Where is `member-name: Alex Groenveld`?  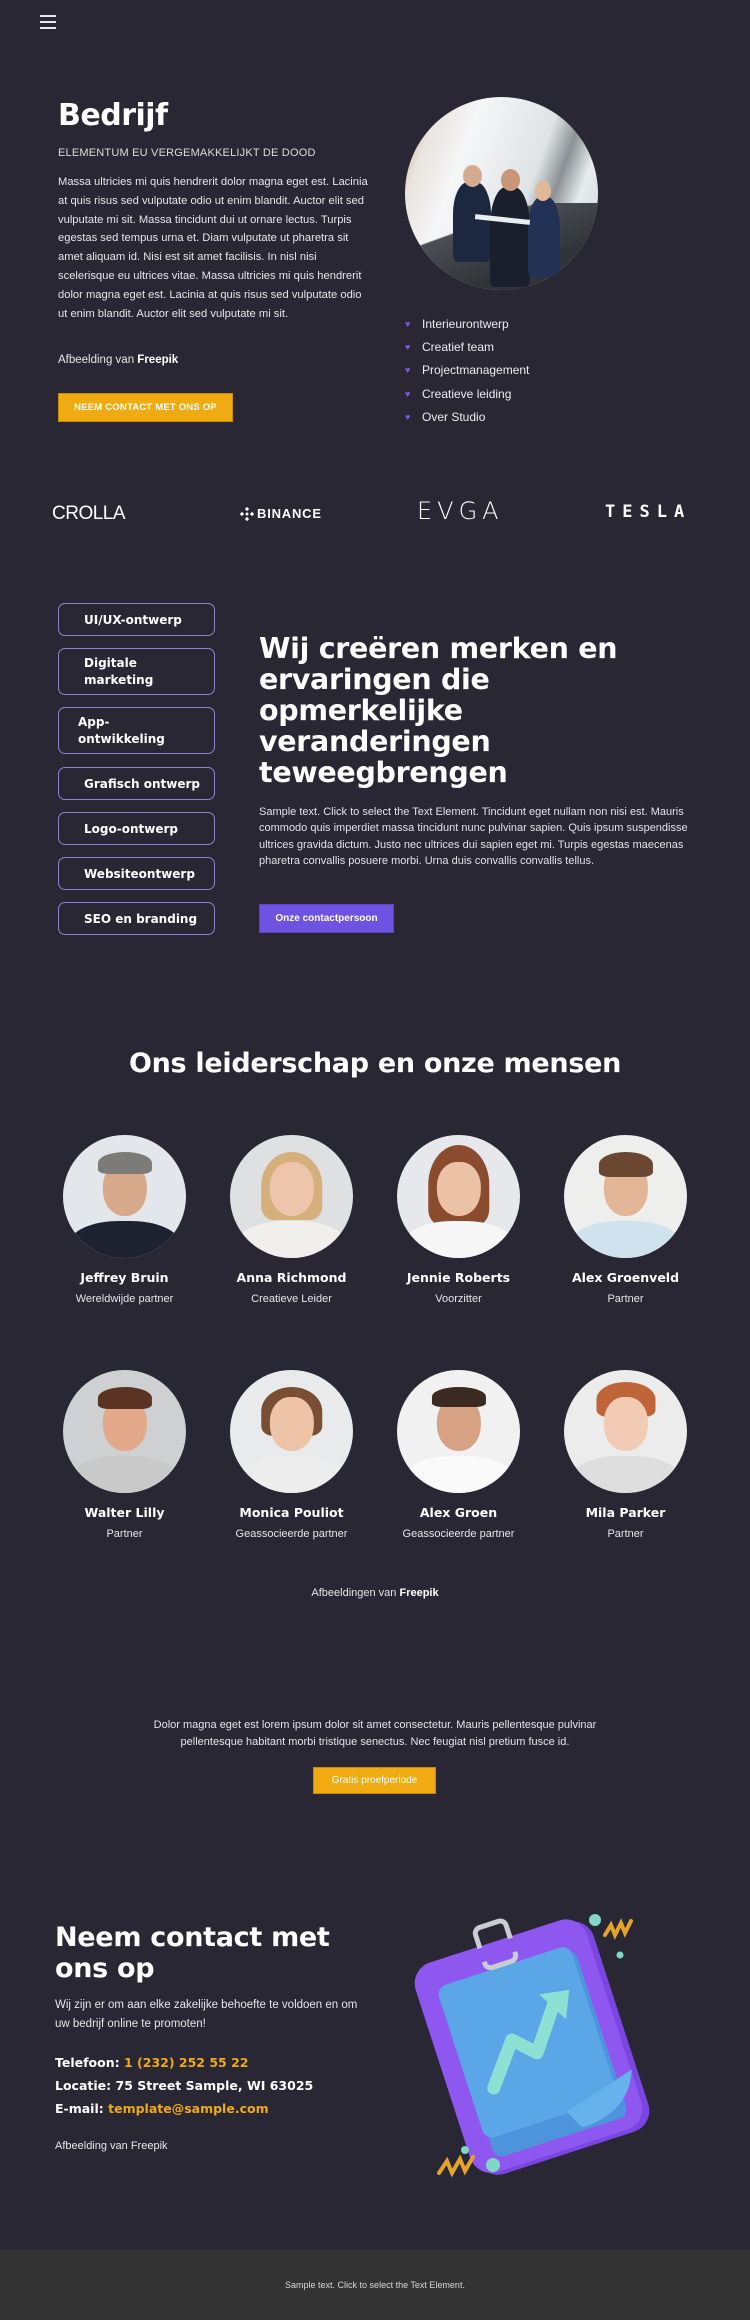
member-name: Alex Groenveld is located at coordinates (625, 1277).